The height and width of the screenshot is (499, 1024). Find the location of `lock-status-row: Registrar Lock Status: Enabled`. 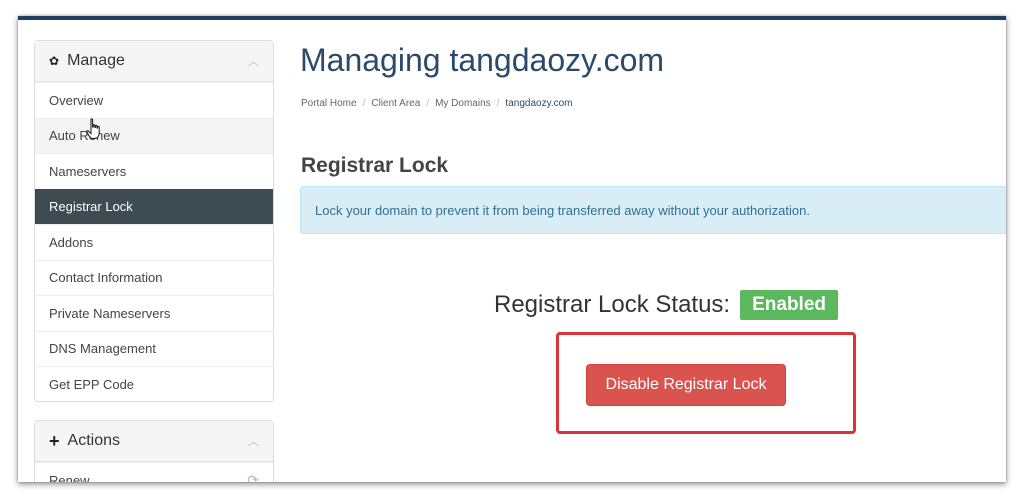

lock-status-row: Registrar Lock Status: Enabled is located at coordinates (666, 305).